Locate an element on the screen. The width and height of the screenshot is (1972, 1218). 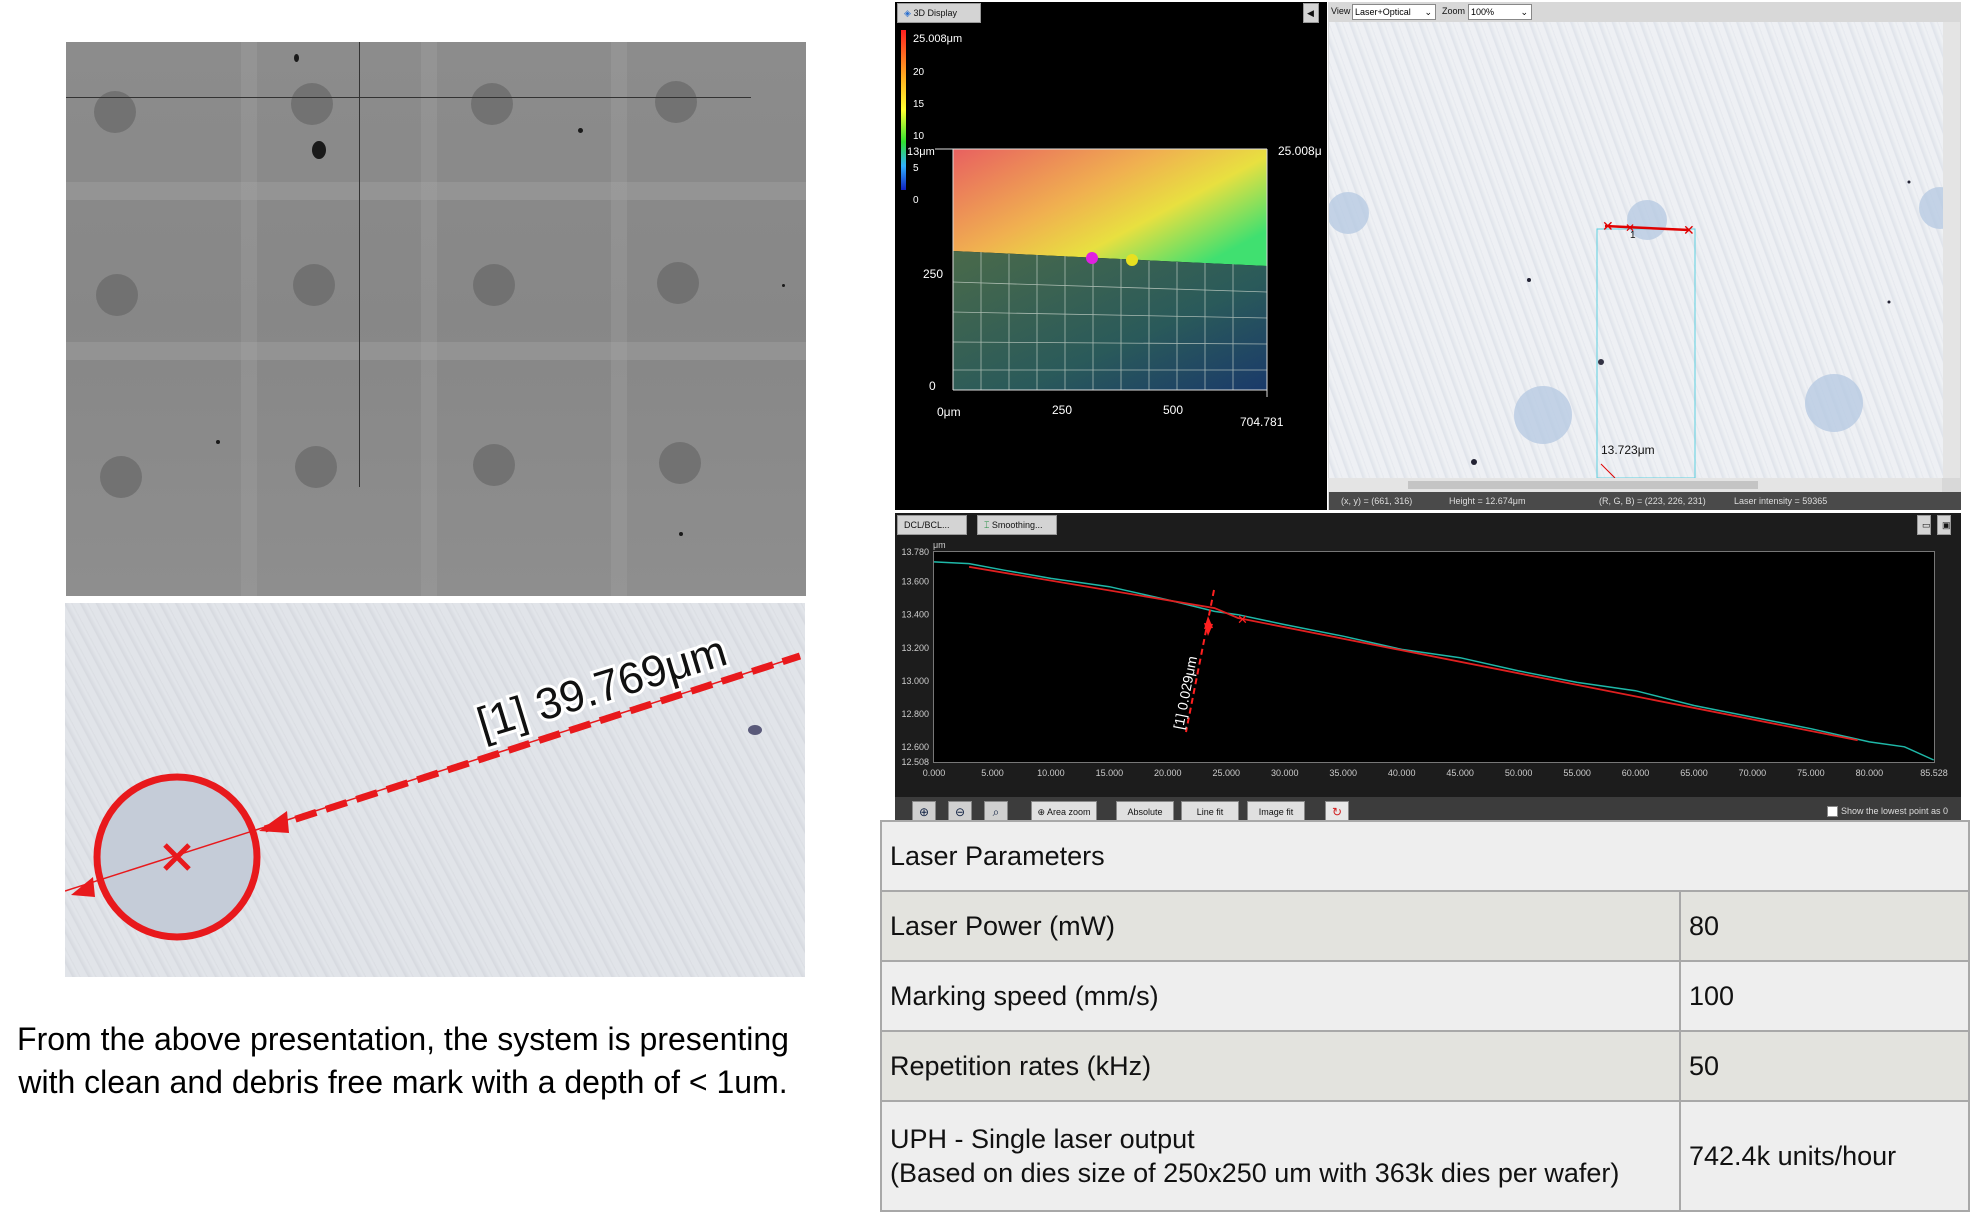
smoothing-icon: ⌶ is located at coordinates (987, 525).